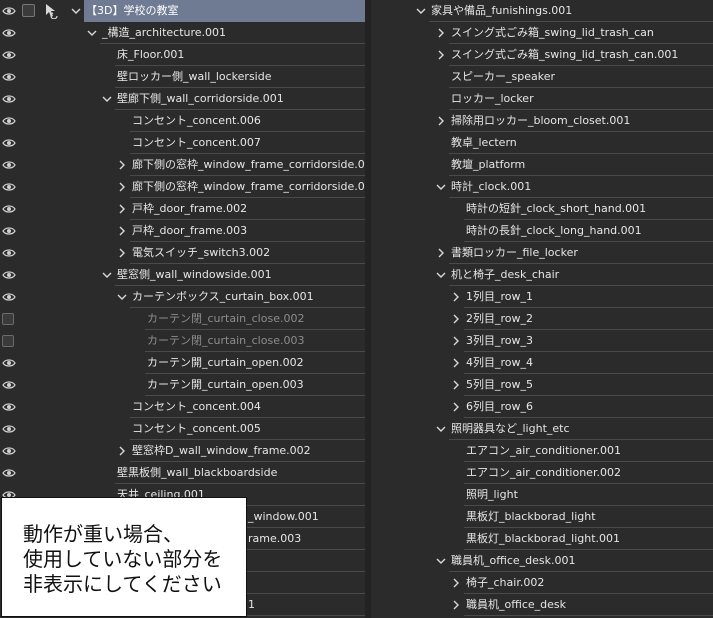  Describe the element at coordinates (182, 297) in the screenshot. I see `layer-row: カーテンボックス_curtain_box.001` at that location.